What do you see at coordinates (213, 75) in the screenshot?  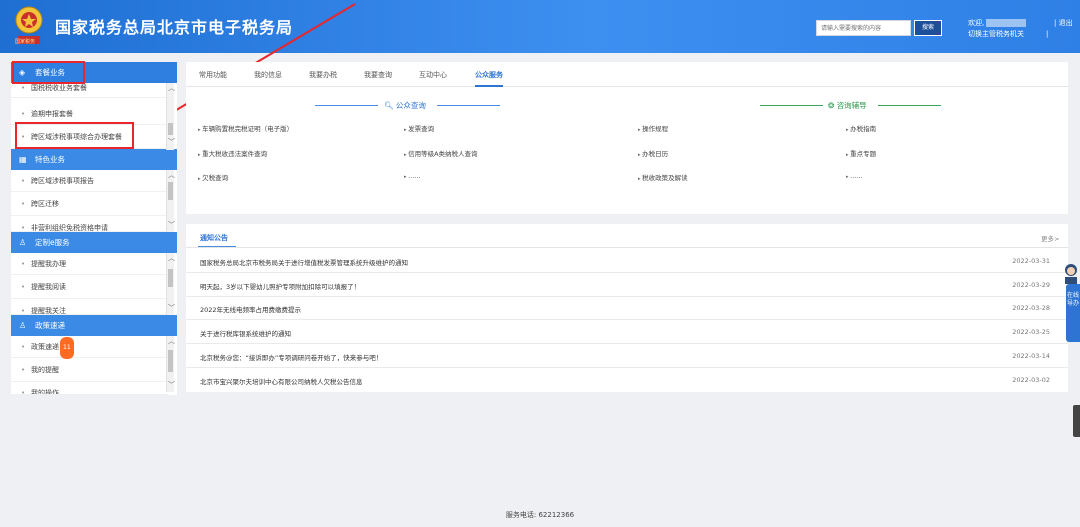 I see `tab-common: 常用功能` at bounding box center [213, 75].